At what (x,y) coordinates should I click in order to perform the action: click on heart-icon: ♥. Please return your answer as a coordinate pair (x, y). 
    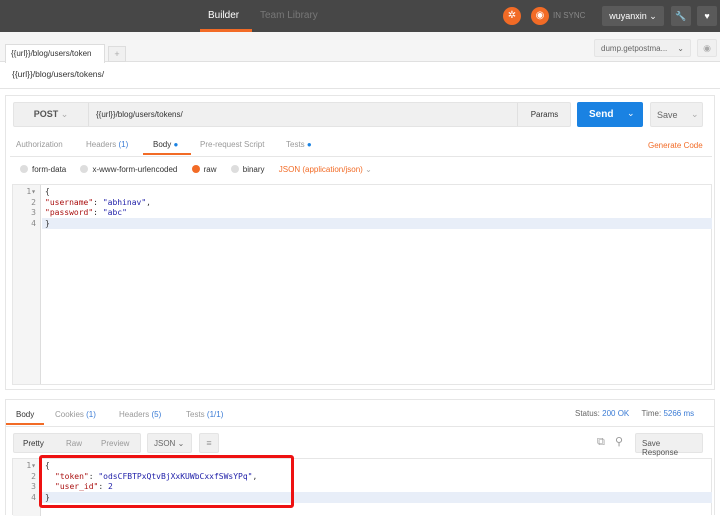
    Looking at the image, I should click on (707, 16).